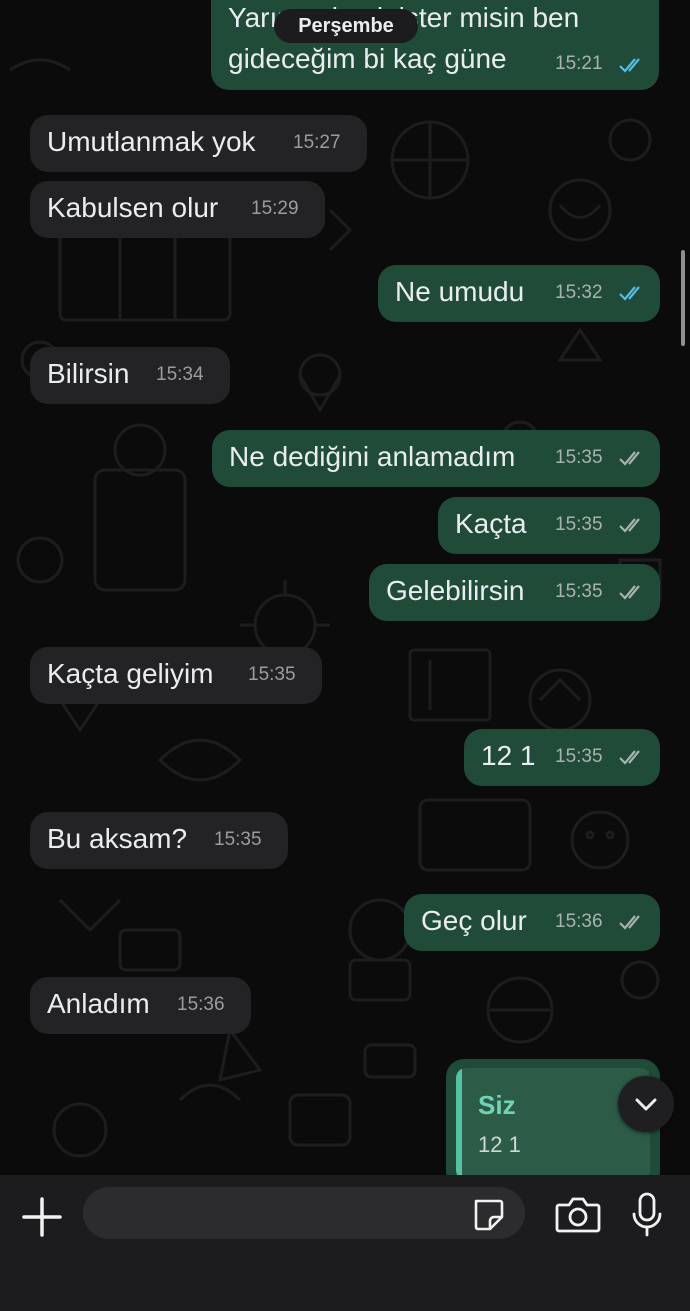  I want to click on message-text: Kabulsen olur, so click(133, 207).